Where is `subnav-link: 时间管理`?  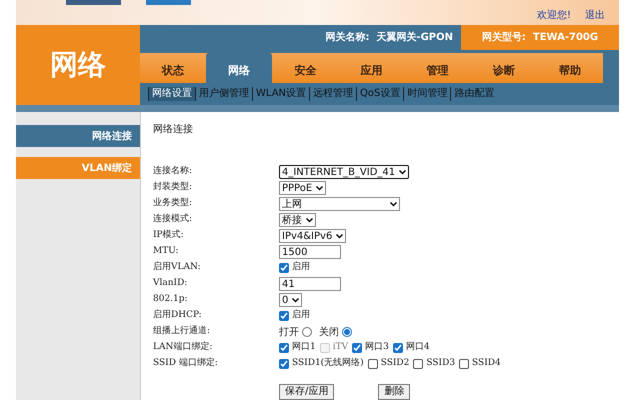
subnav-link: 时间管理 is located at coordinates (426, 93).